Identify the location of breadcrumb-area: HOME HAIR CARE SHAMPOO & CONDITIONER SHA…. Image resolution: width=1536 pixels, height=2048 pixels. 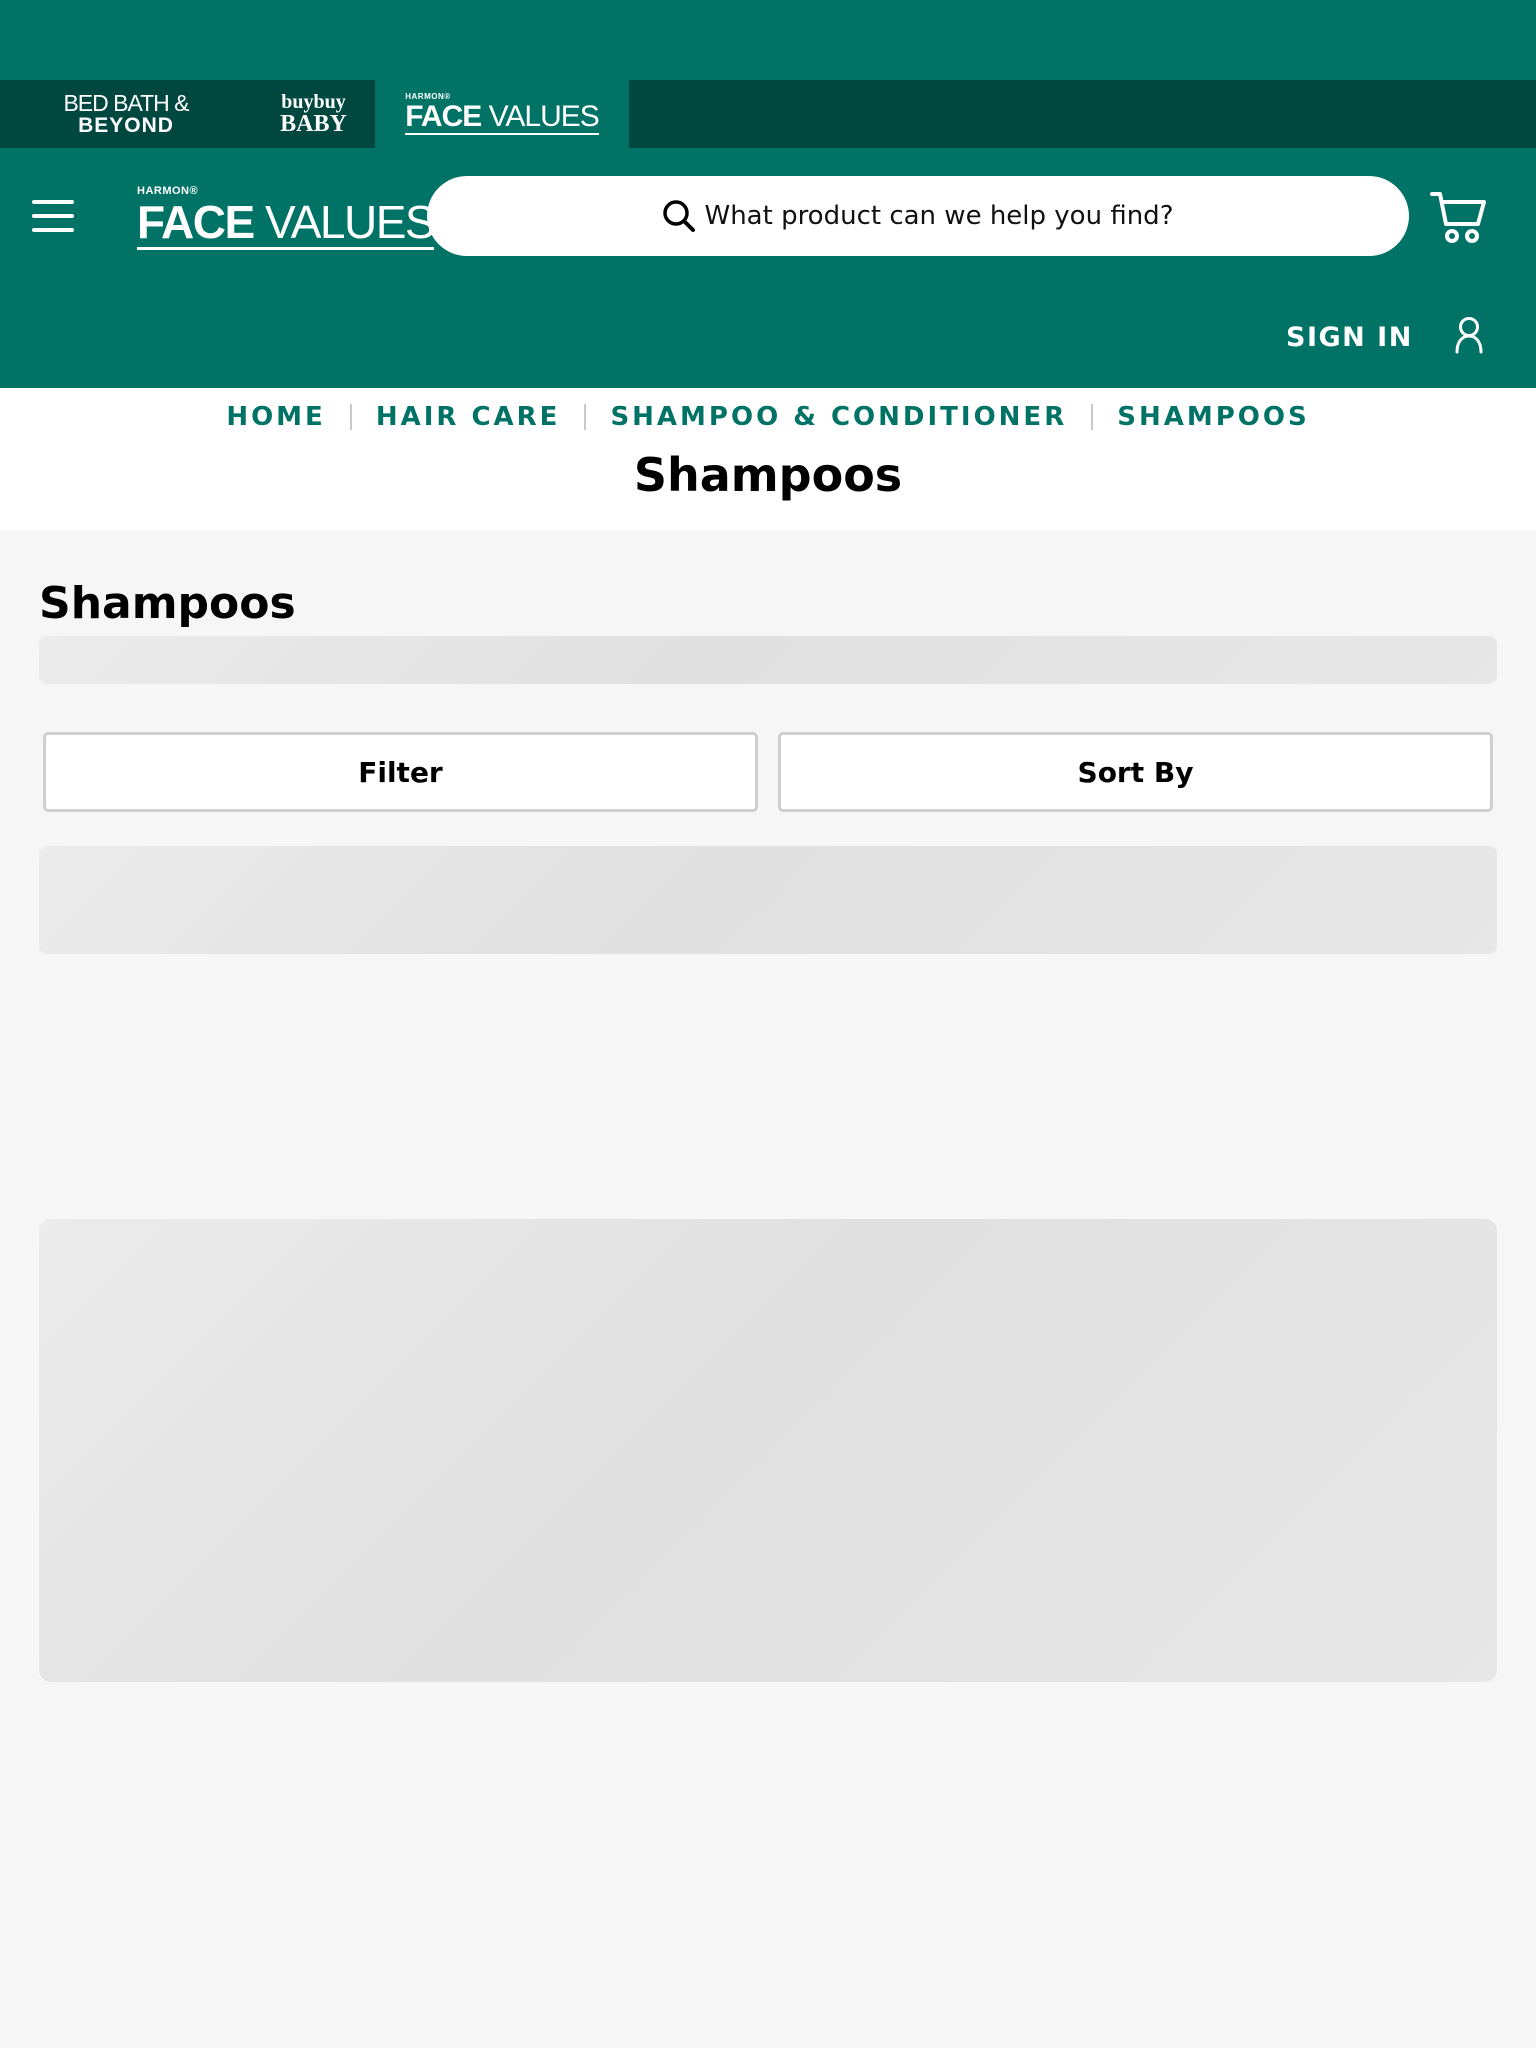
(768, 459).